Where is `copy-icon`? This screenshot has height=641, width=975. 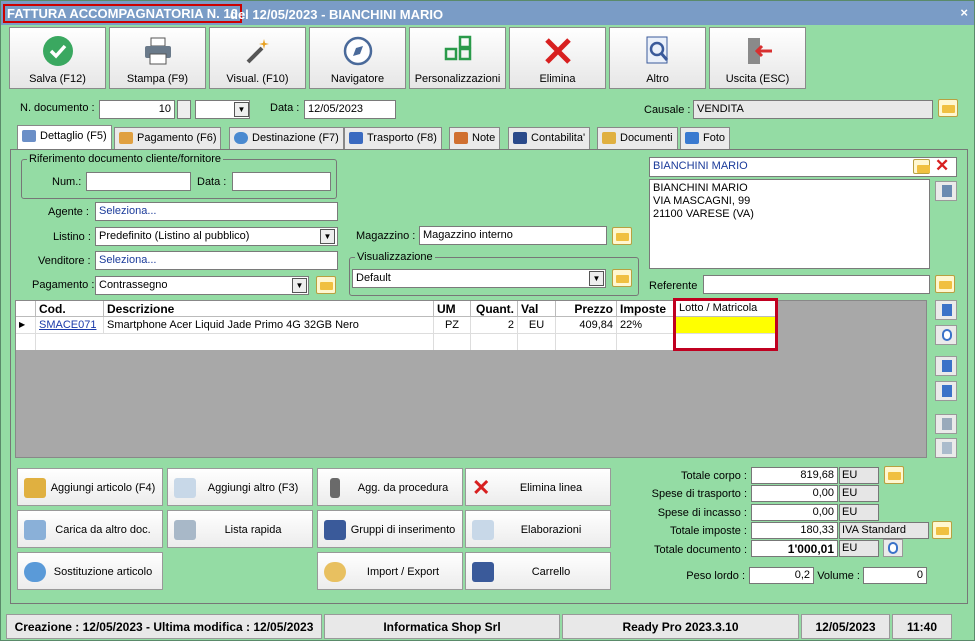
copy-icon is located at coordinates (946, 424).